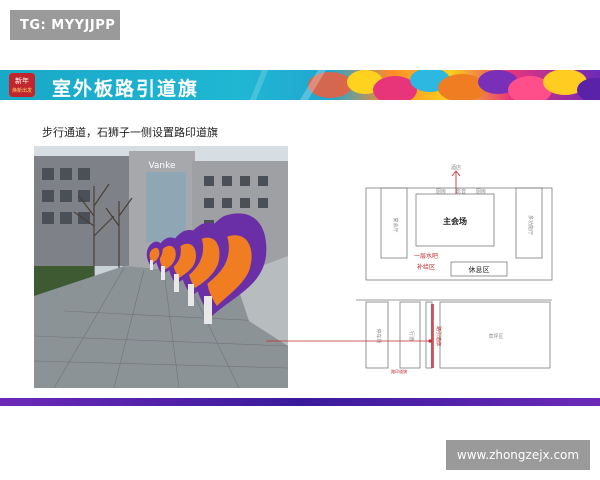 The width and height of the screenshot is (600, 480). Describe the element at coordinates (22, 80) in the screenshot. I see `logo-line1: 新年` at that location.